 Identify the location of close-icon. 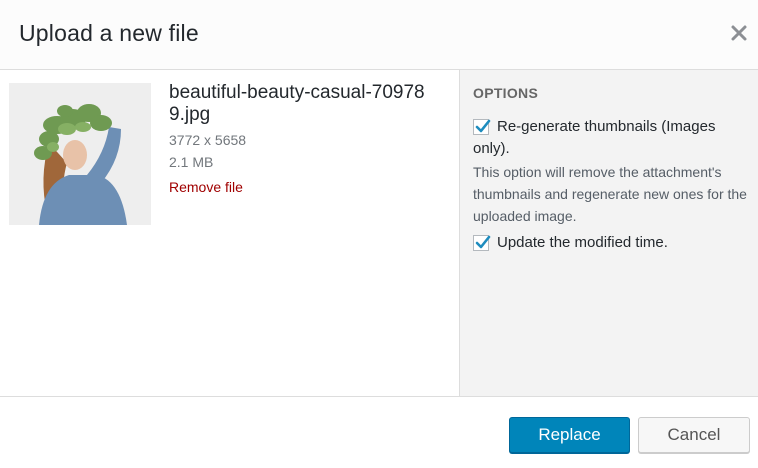
(739, 33).